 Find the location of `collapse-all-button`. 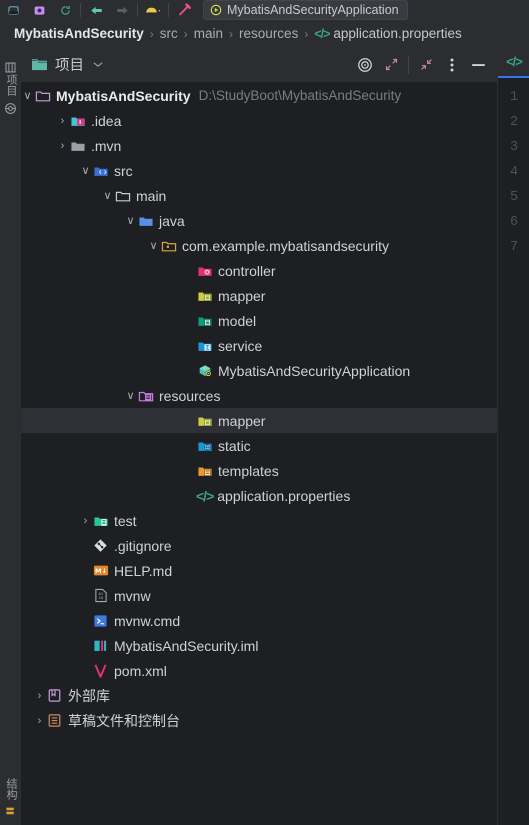

collapse-all-button is located at coordinates (426, 65).